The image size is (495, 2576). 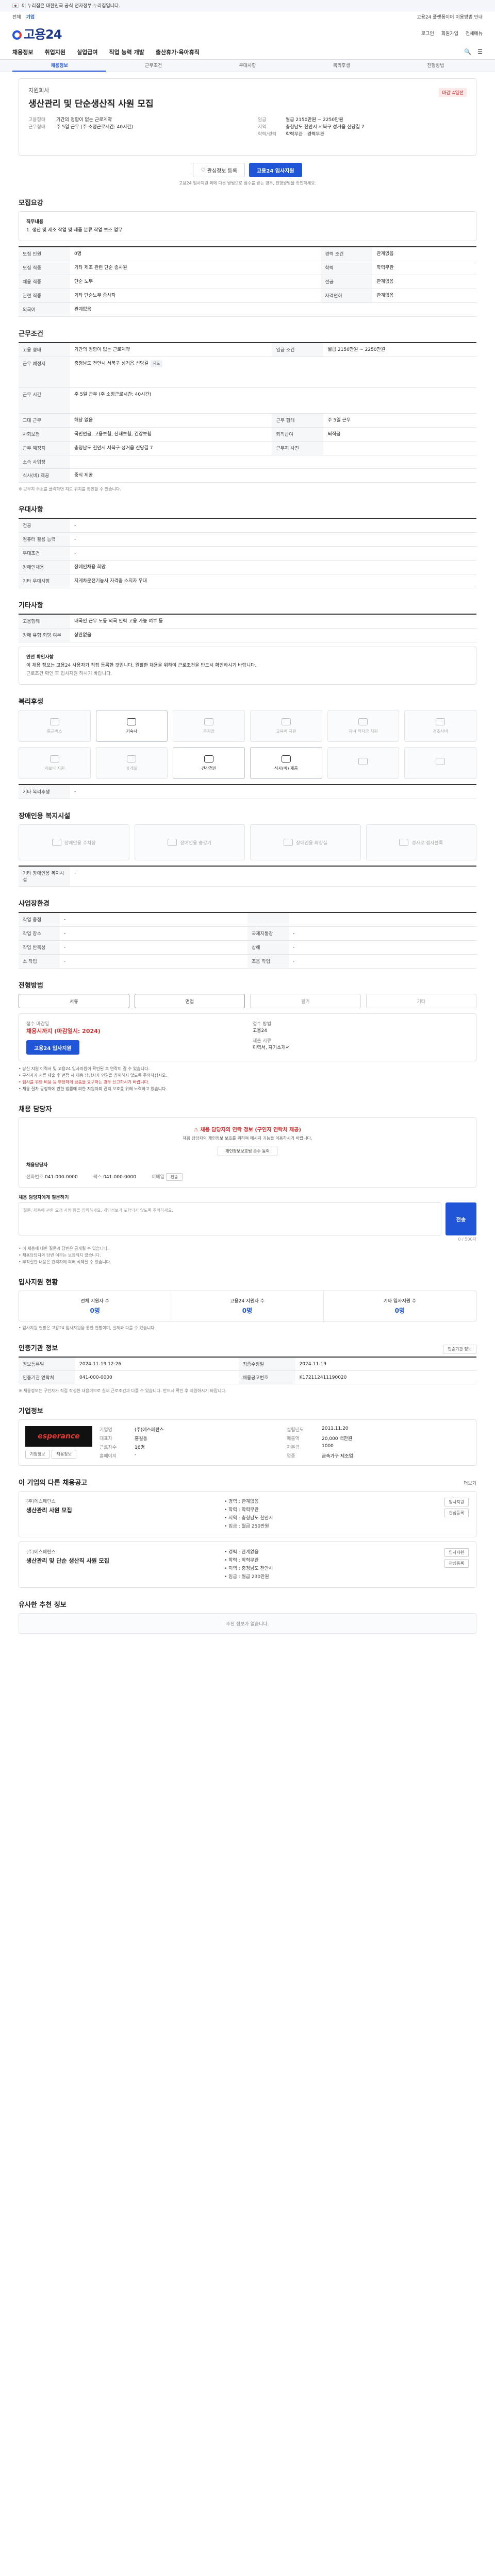 I want to click on section-title: 모집요강, so click(x=31, y=203).